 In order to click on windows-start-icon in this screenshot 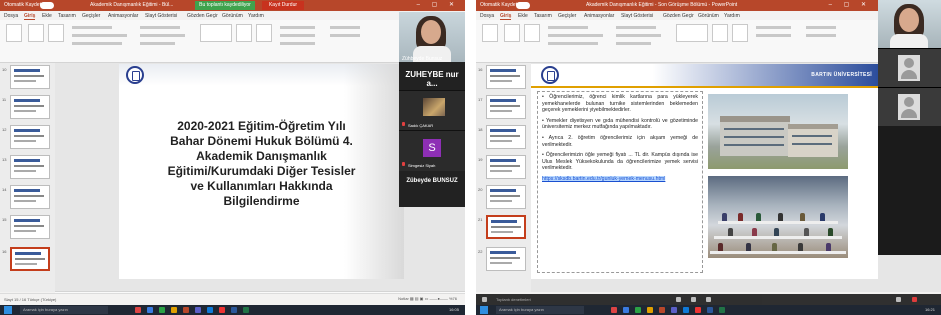, I will do `click(484, 310)`.